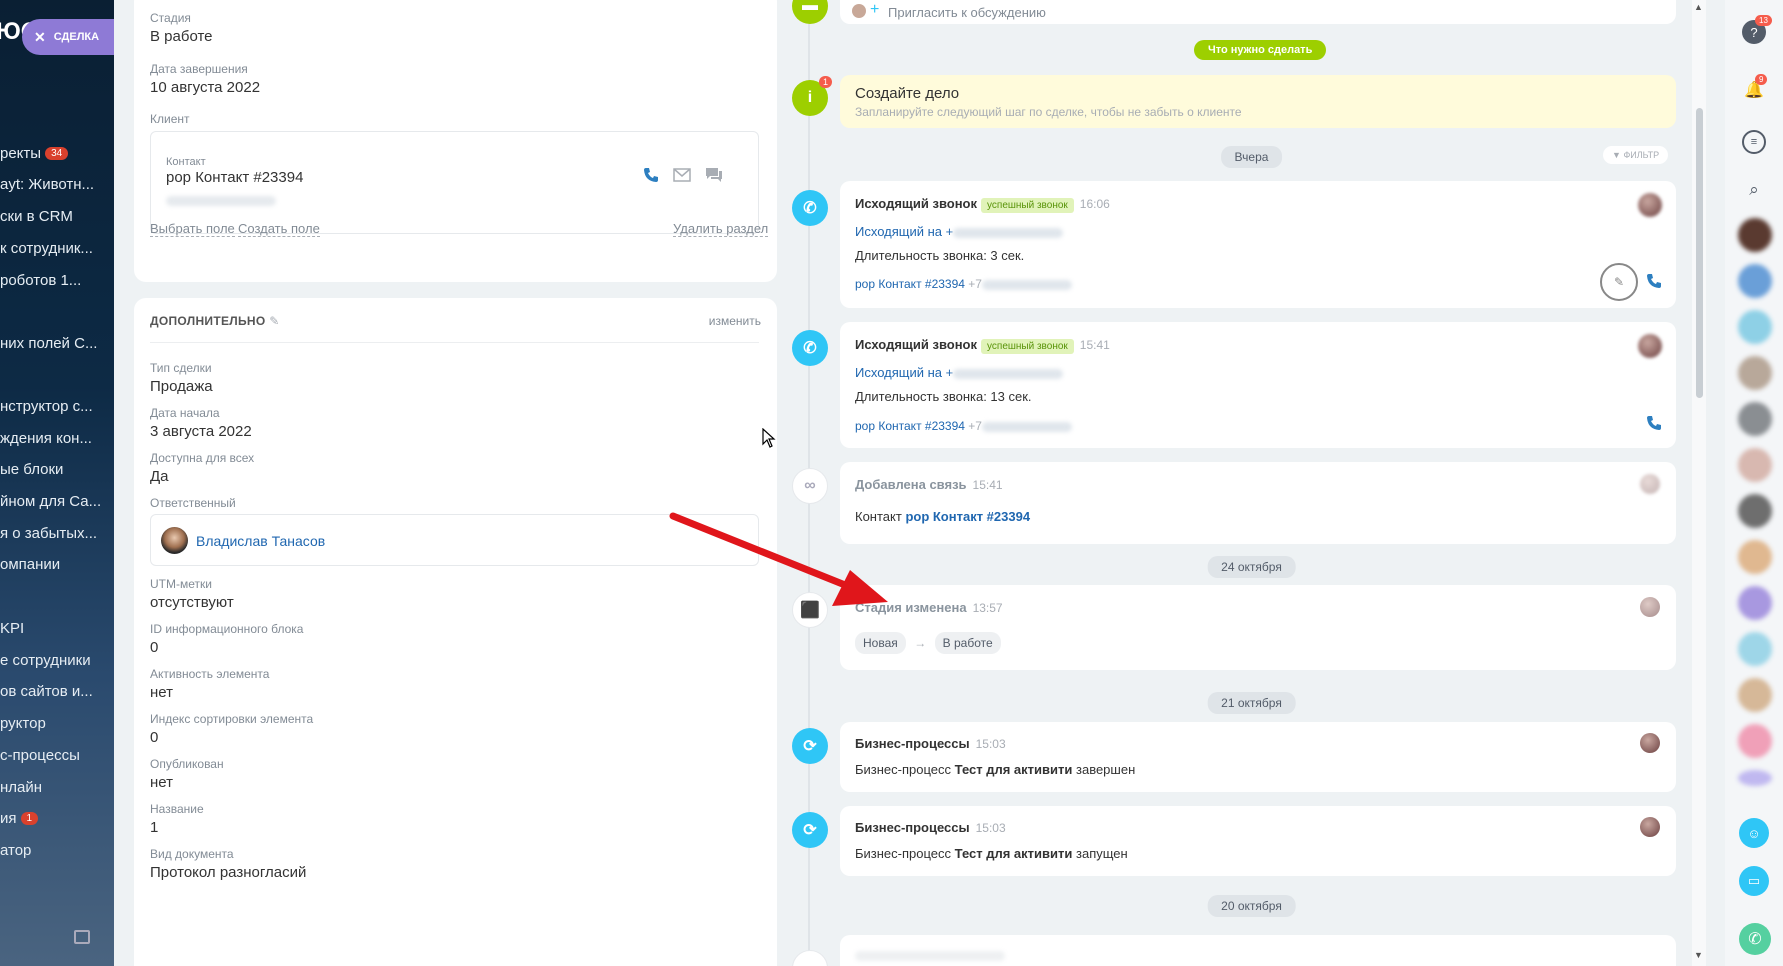 The width and height of the screenshot is (1783, 966). What do you see at coordinates (1754, 190) in the screenshot?
I see `search-icon: ⌕` at bounding box center [1754, 190].